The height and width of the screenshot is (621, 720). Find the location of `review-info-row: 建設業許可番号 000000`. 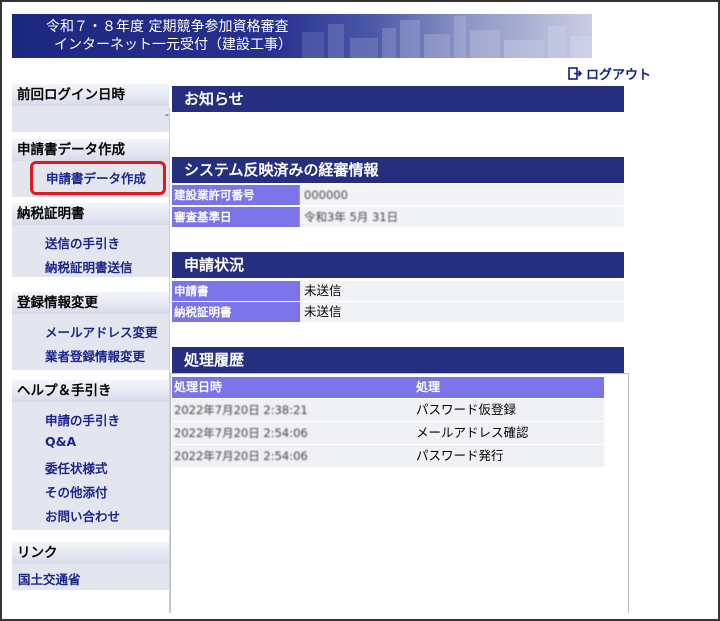

review-info-row: 建設業許可番号 000000 is located at coordinates (398, 195).